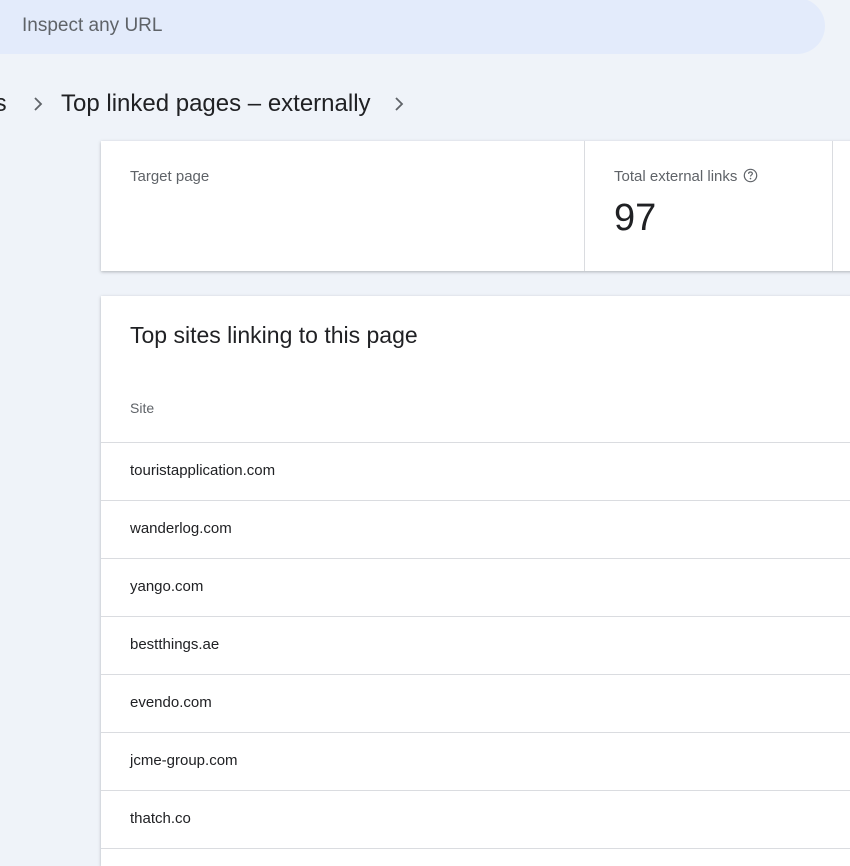 The width and height of the screenshot is (850, 866). Describe the element at coordinates (832, 206) in the screenshot. I see `divider` at that location.